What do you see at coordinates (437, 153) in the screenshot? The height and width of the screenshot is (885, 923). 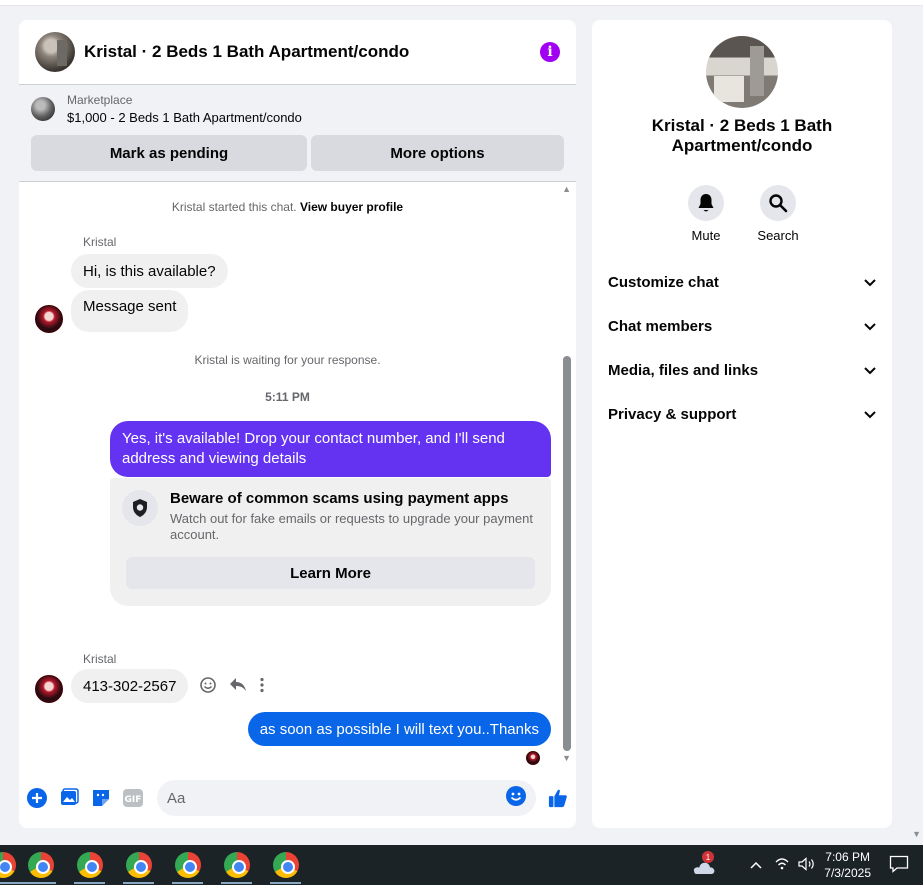 I see `more-options-button: More options` at bounding box center [437, 153].